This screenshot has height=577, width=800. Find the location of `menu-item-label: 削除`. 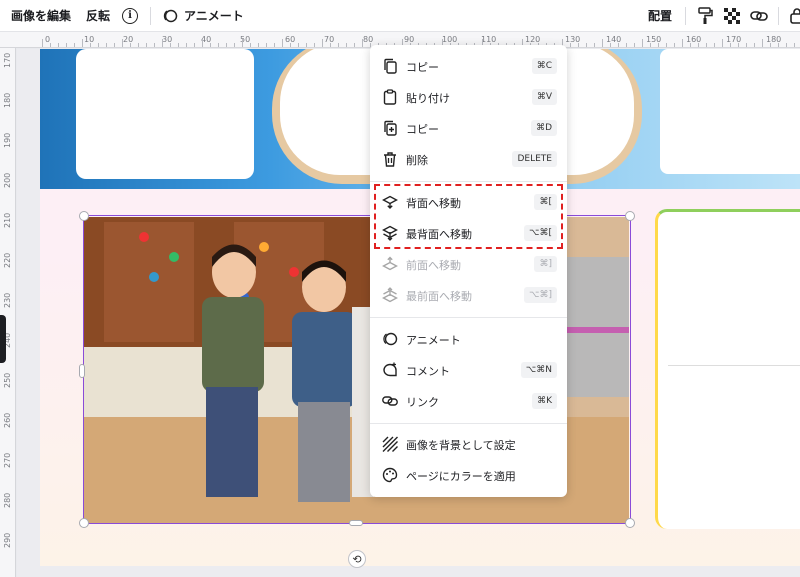

menu-item-label: 削除 is located at coordinates (417, 160).